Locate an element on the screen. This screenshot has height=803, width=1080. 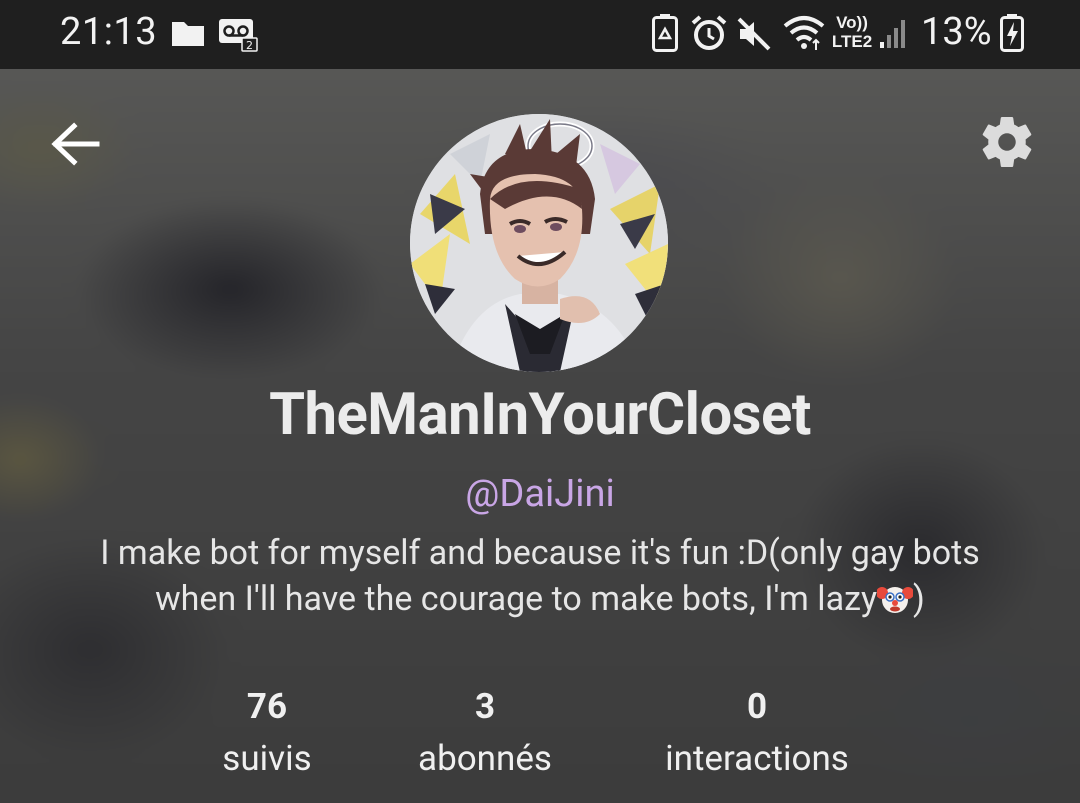
clown-face-icon is located at coordinates (895, 600).